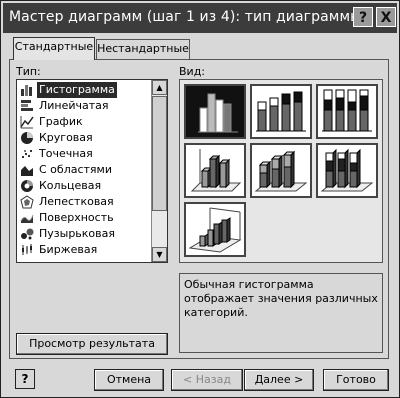  Describe the element at coordinates (363, 17) in the screenshot. I see `title-help-button: ?` at that location.